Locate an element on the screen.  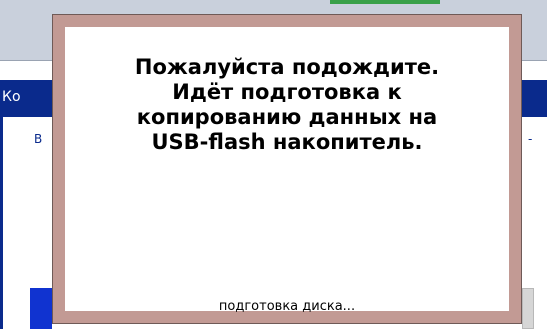
background-window-title: Ко is located at coordinates (11, 97).